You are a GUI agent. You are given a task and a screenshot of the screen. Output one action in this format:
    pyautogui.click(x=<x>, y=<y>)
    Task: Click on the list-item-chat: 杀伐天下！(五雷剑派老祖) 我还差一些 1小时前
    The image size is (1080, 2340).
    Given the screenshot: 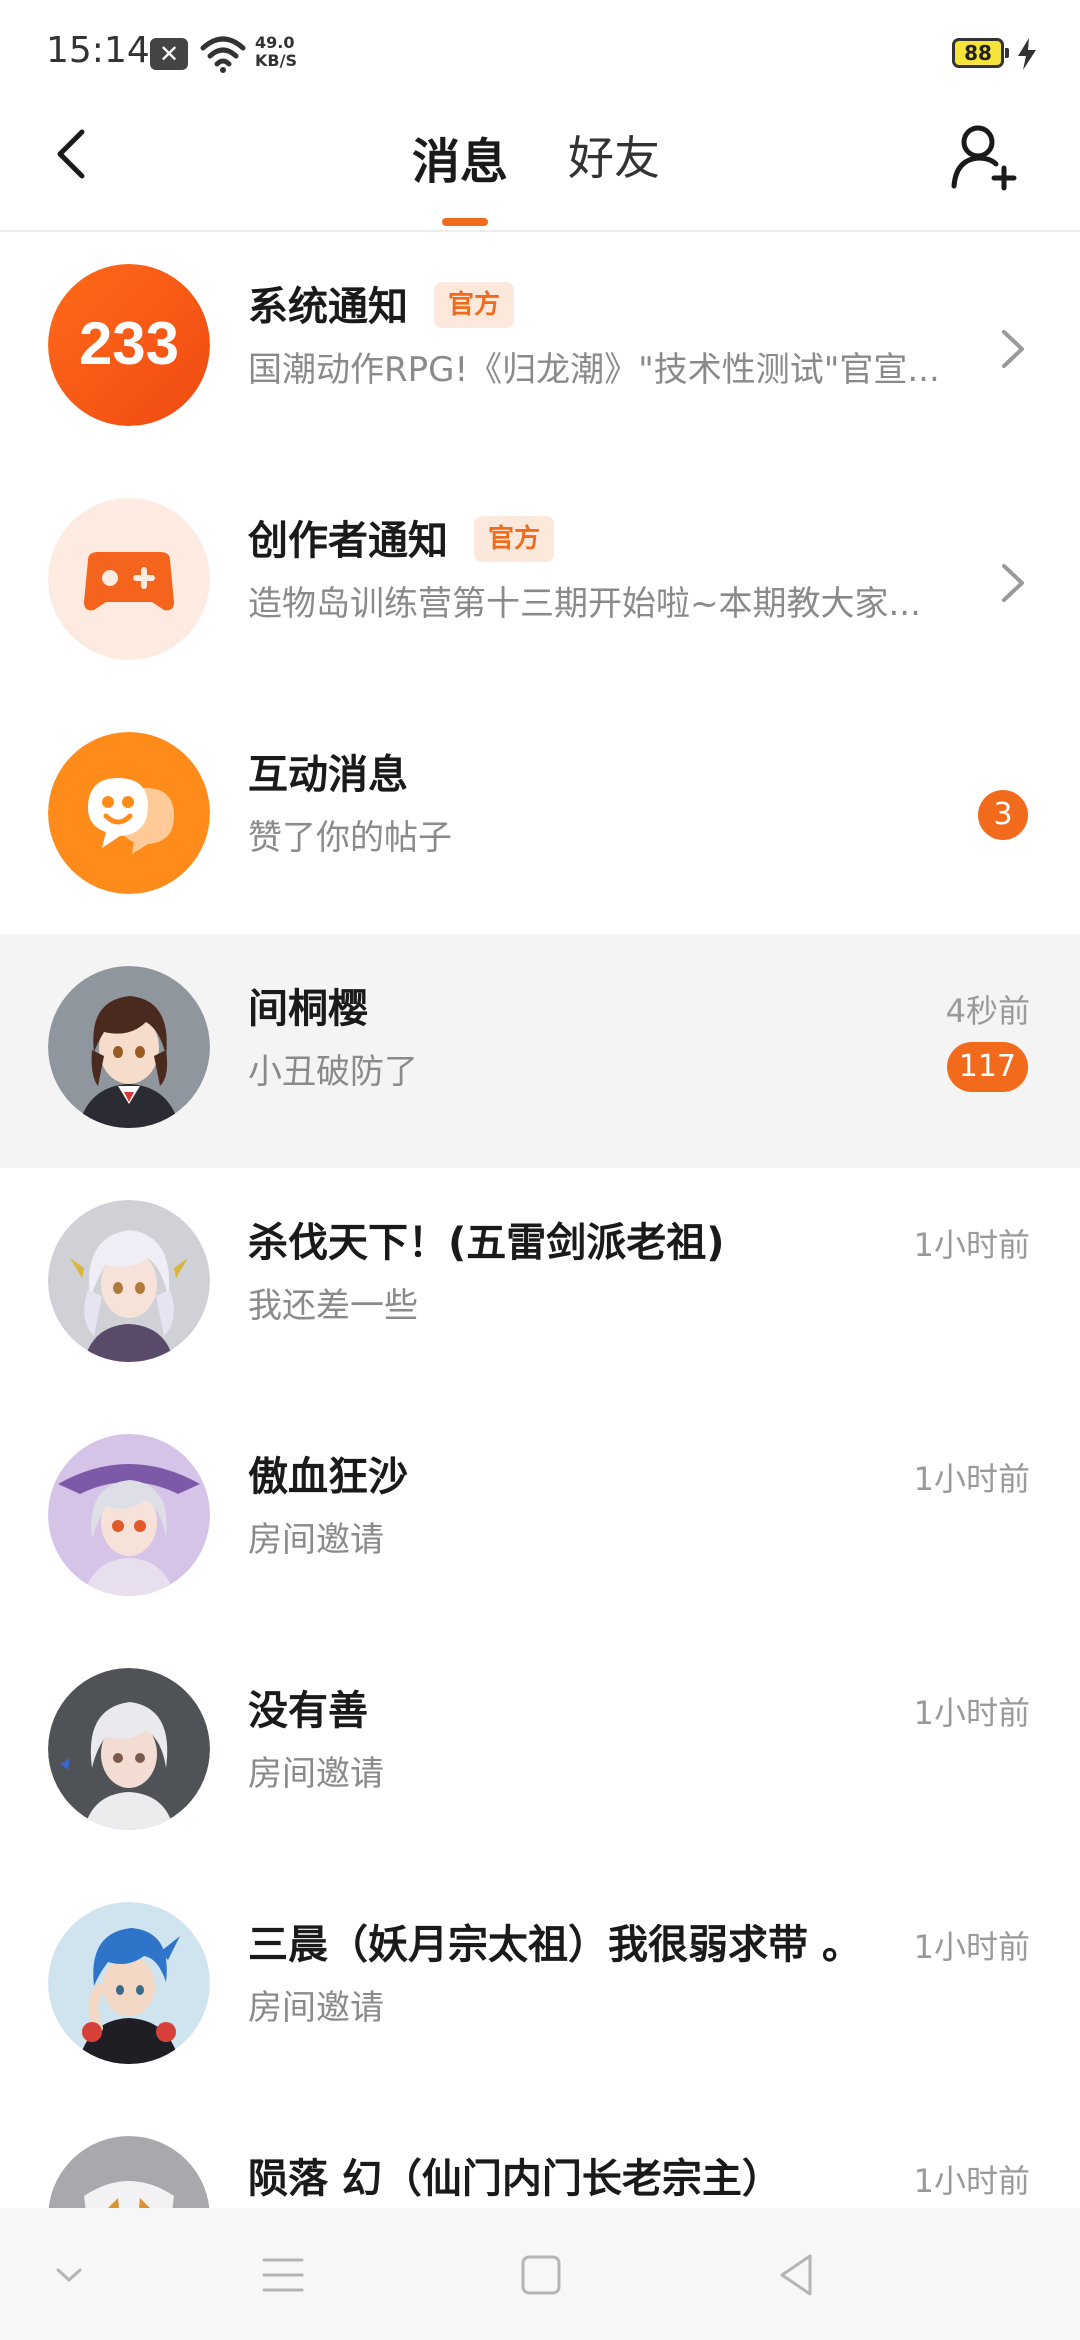 What is the action you would take?
    pyautogui.click(x=540, y=1285)
    